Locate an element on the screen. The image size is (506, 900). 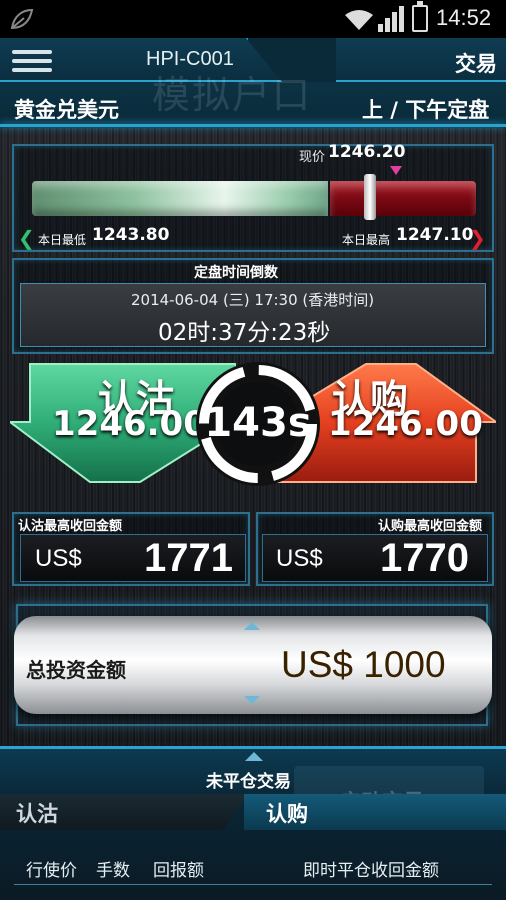
current-price-label: 现价 is located at coordinates (312, 157).